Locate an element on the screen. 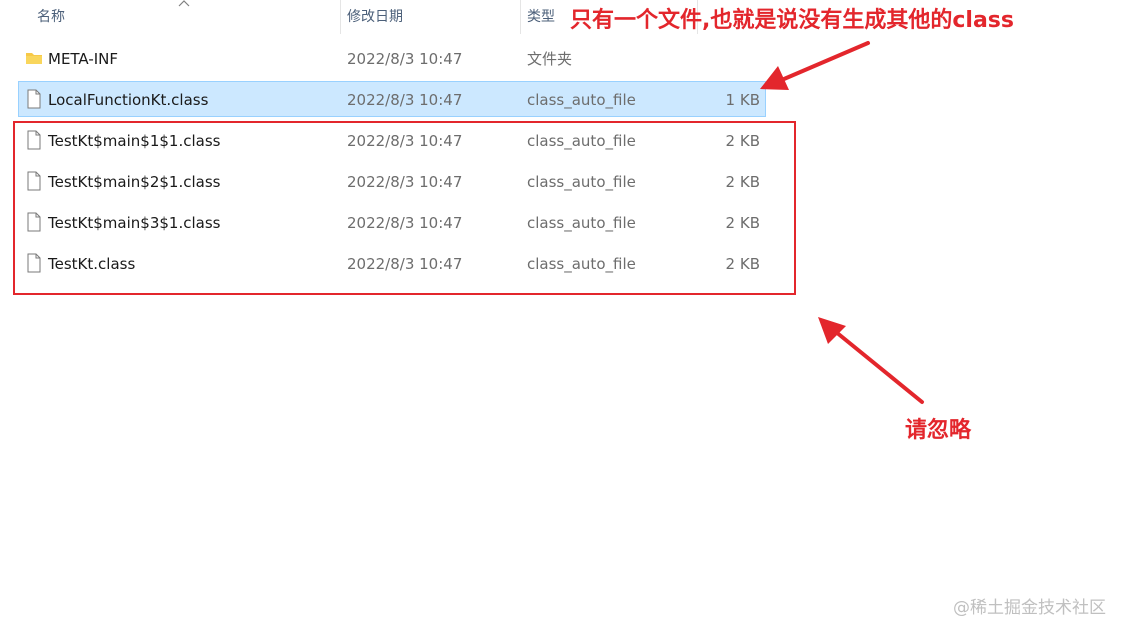  watermark: @稀土掘金技术社区 is located at coordinates (1029, 608).